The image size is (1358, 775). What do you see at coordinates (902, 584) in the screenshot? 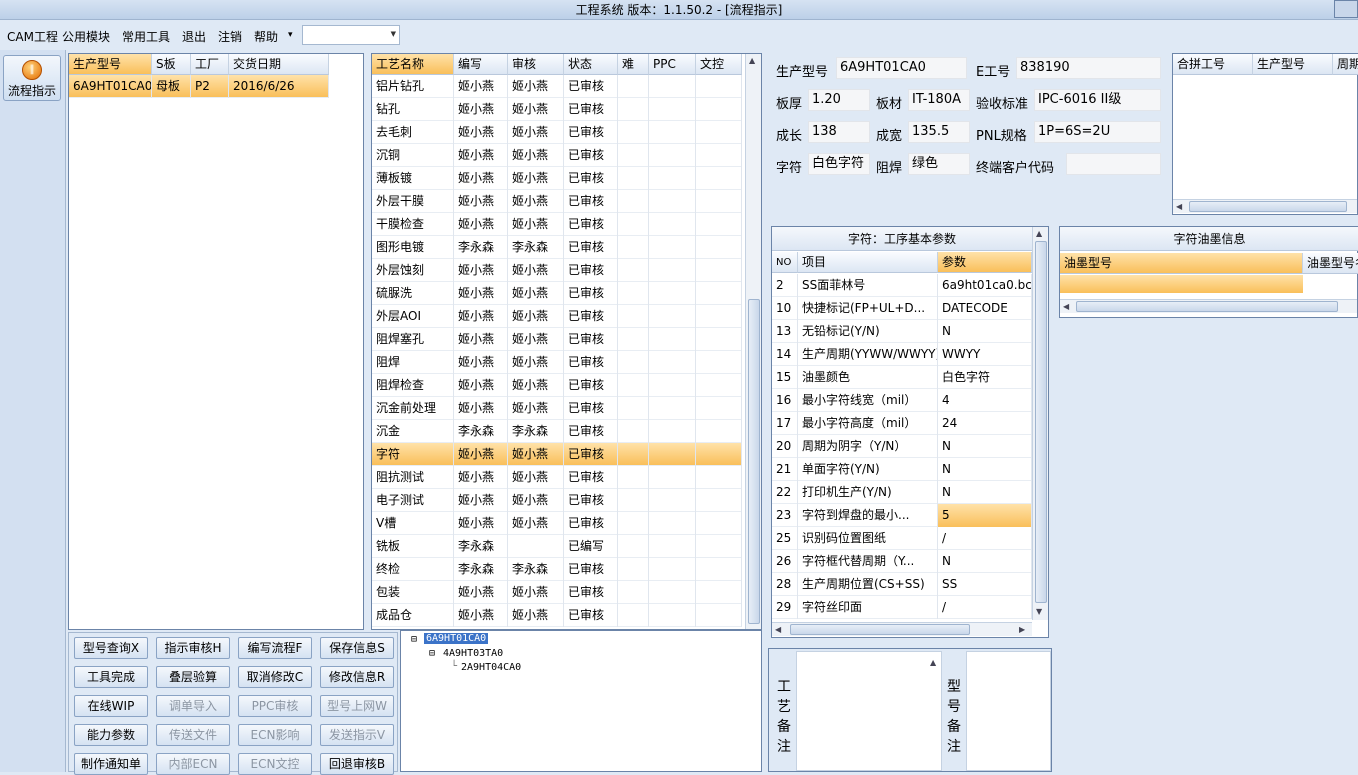
I see `table-row: 28 生产周期位置(CS+SS) SS` at bounding box center [902, 584].